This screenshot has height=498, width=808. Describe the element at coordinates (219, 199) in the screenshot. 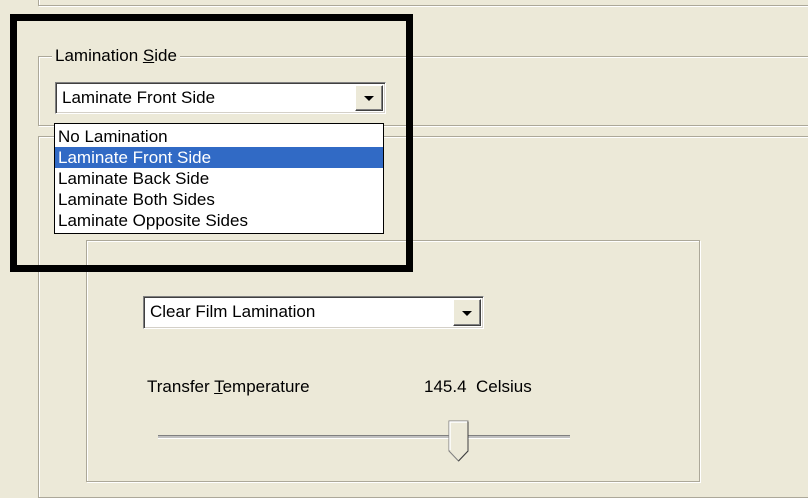

I see `dropdown-option: Laminate Both Sides` at that location.